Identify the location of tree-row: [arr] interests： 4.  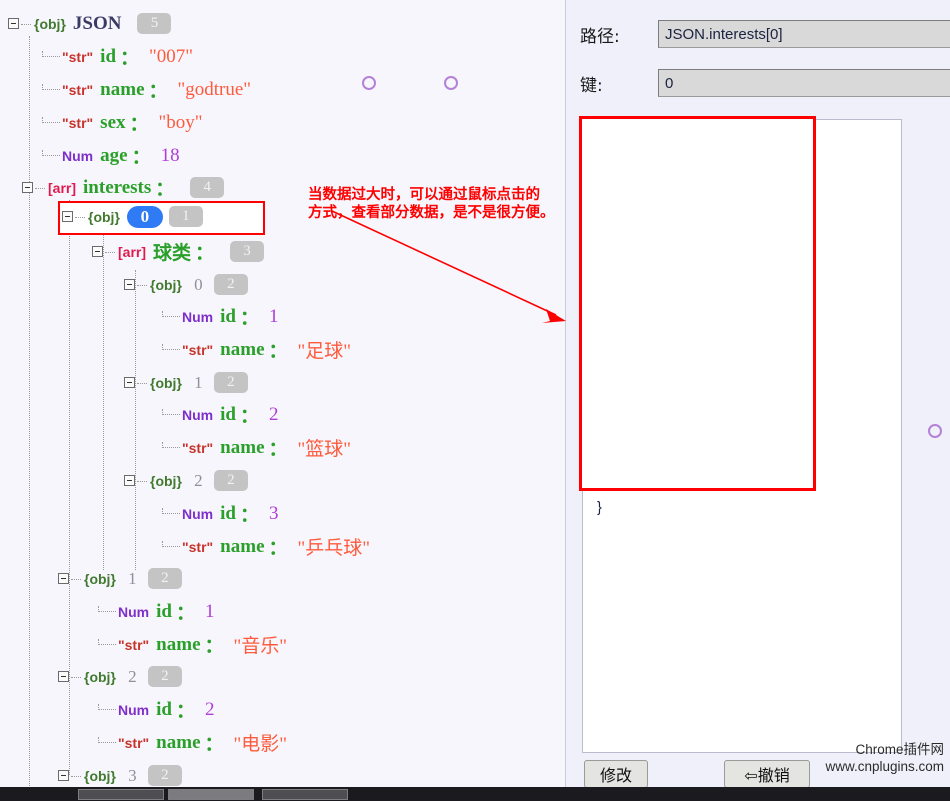
(123, 187).